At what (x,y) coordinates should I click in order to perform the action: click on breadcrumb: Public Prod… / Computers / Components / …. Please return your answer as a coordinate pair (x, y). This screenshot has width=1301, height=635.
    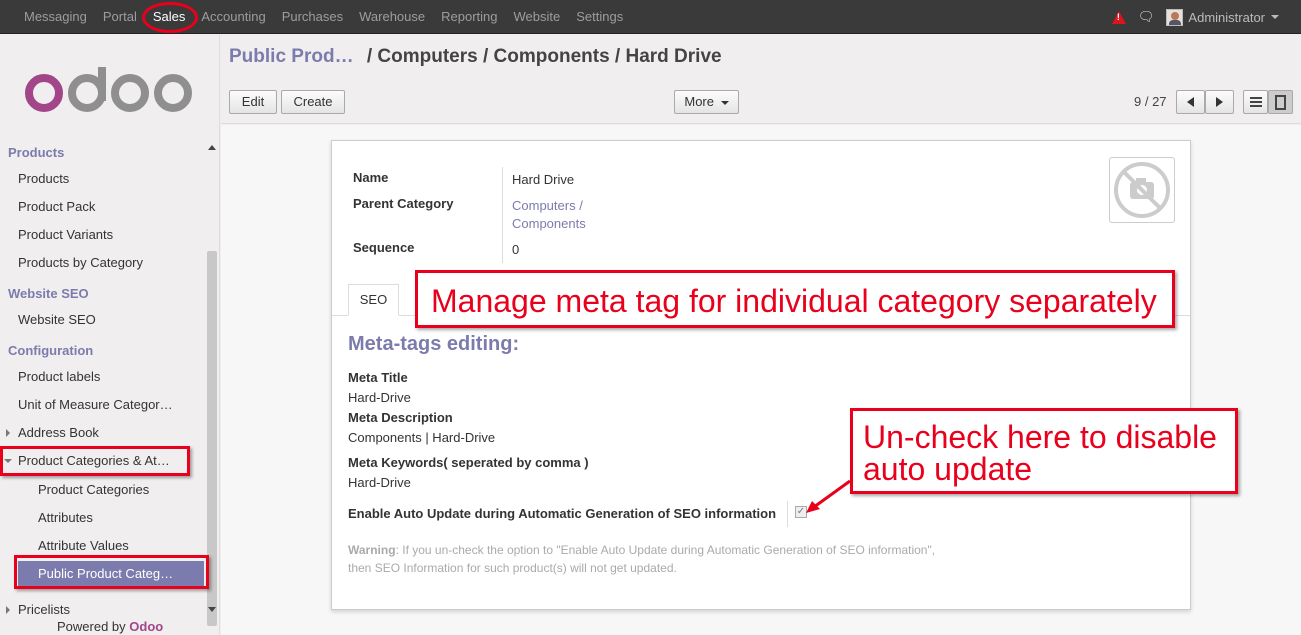
    Looking at the image, I should click on (475, 57).